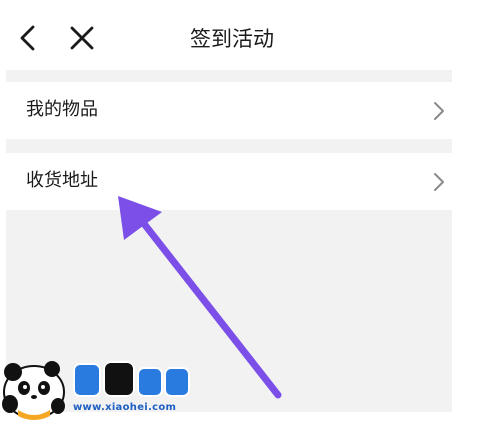 The image size is (484, 425). I want to click on list-item-my-items: 我的物品, so click(229, 110).